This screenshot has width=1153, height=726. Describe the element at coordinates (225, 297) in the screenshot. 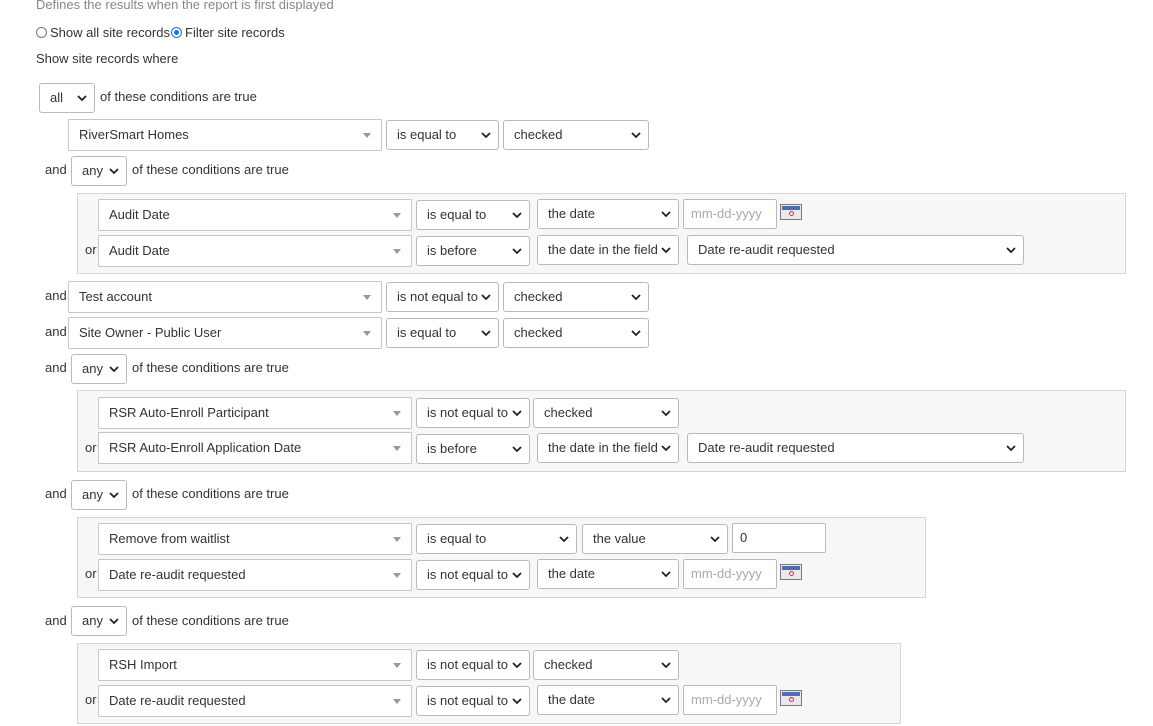

I see `field-combo: Test account` at that location.